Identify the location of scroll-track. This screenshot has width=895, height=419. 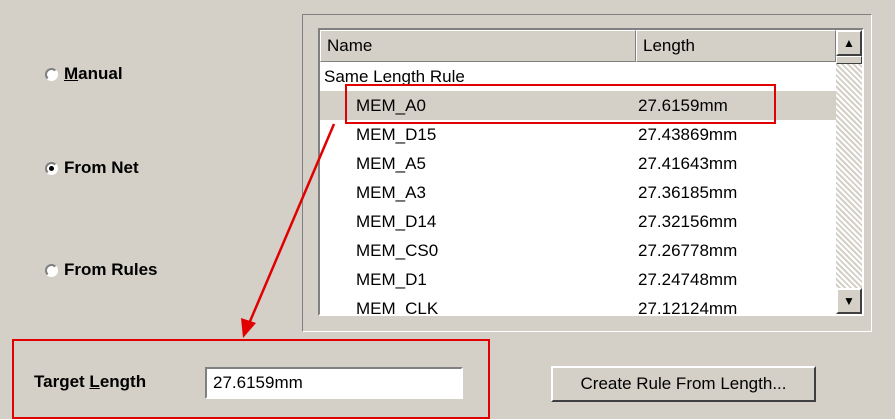
(849, 172).